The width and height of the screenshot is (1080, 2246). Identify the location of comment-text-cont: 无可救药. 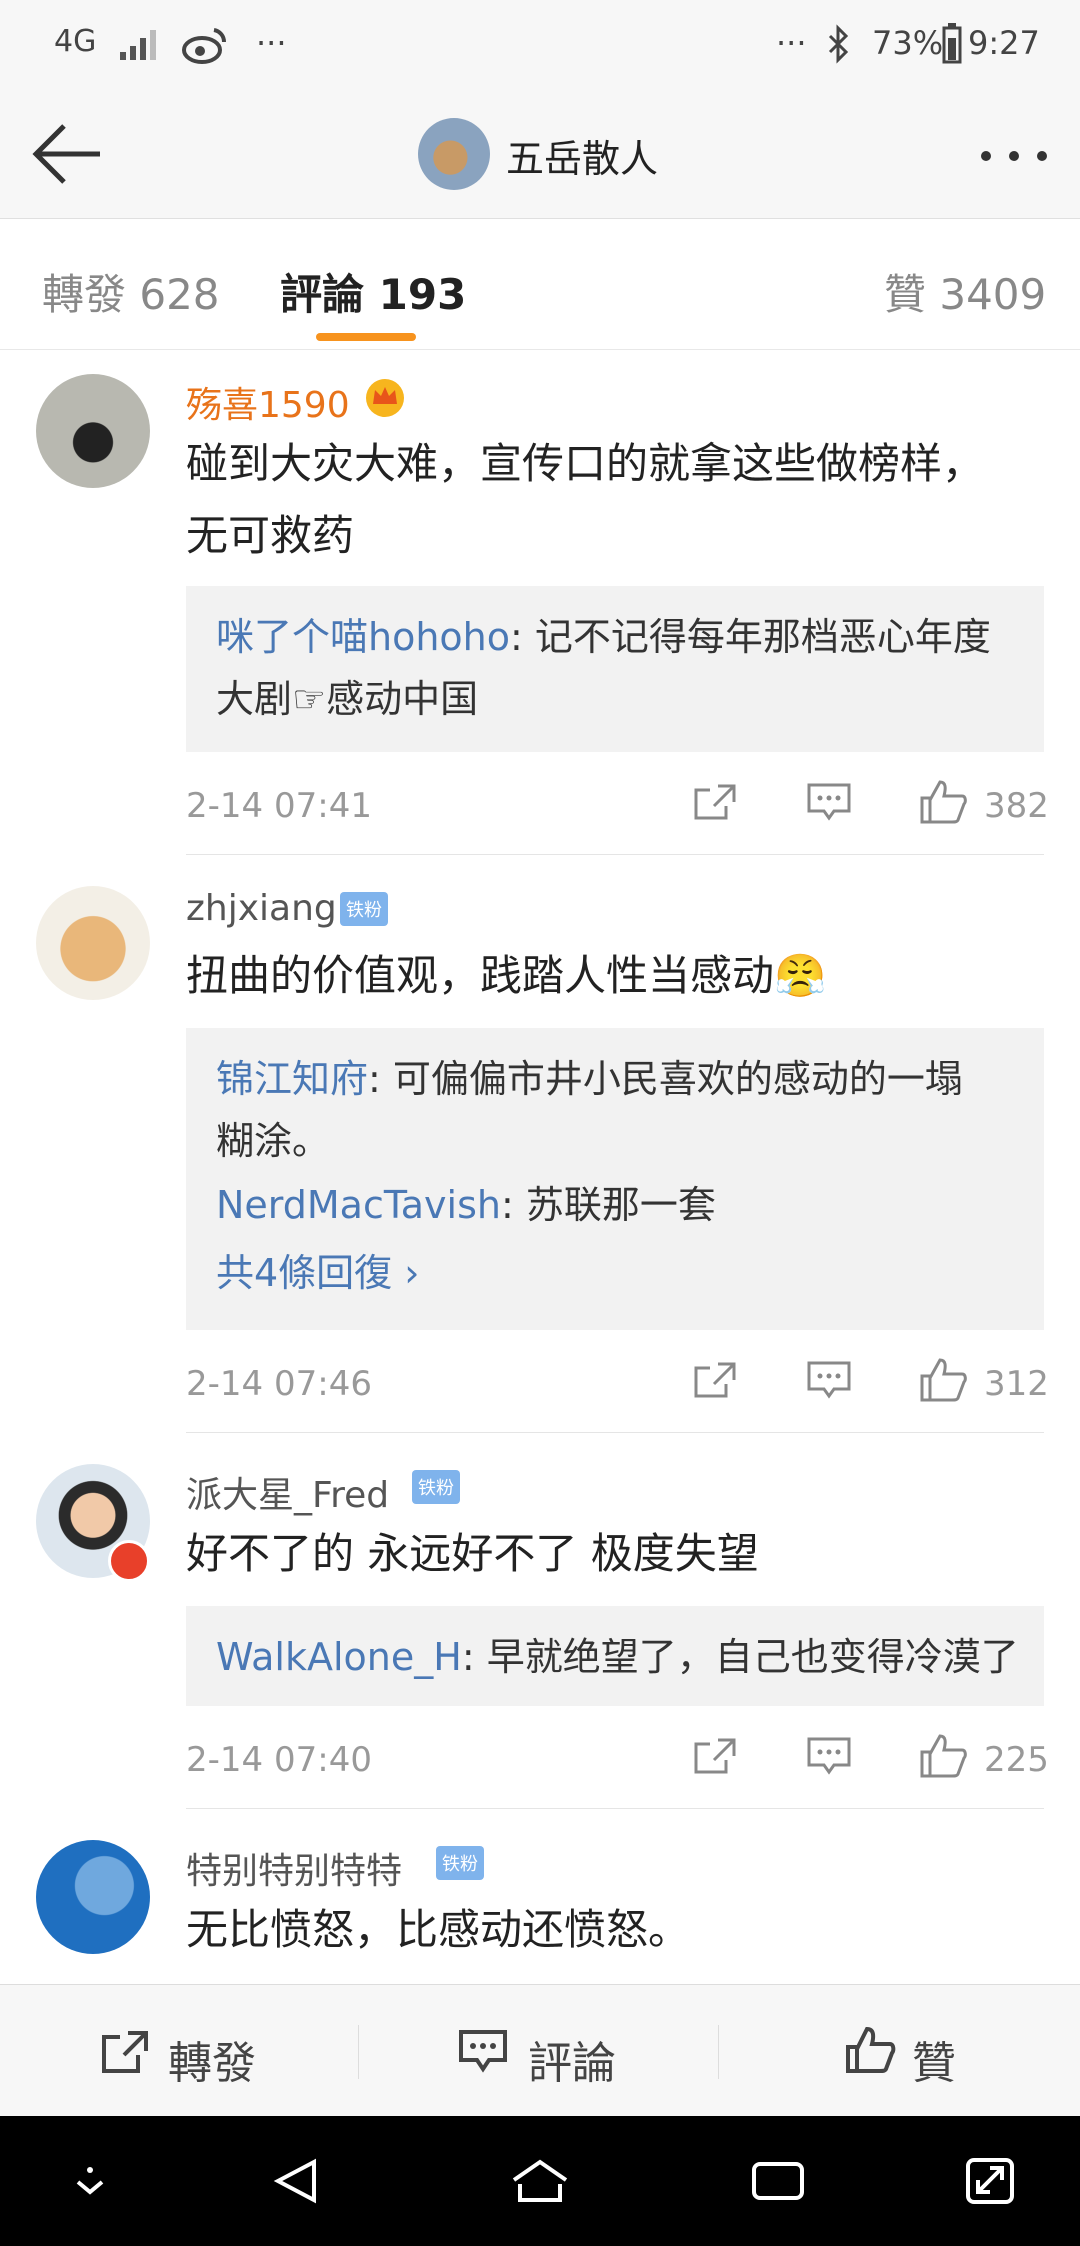
(270, 535).